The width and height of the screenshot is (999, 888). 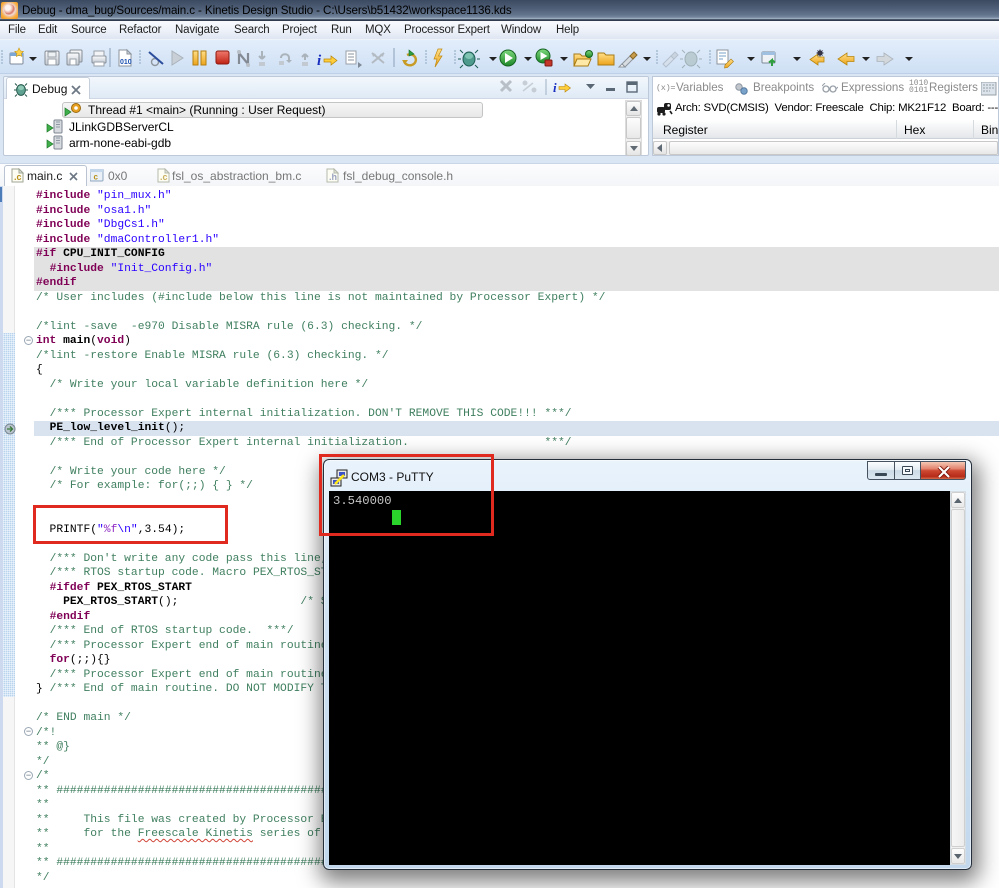 I want to click on svg-text: 010, so click(x=126, y=62).